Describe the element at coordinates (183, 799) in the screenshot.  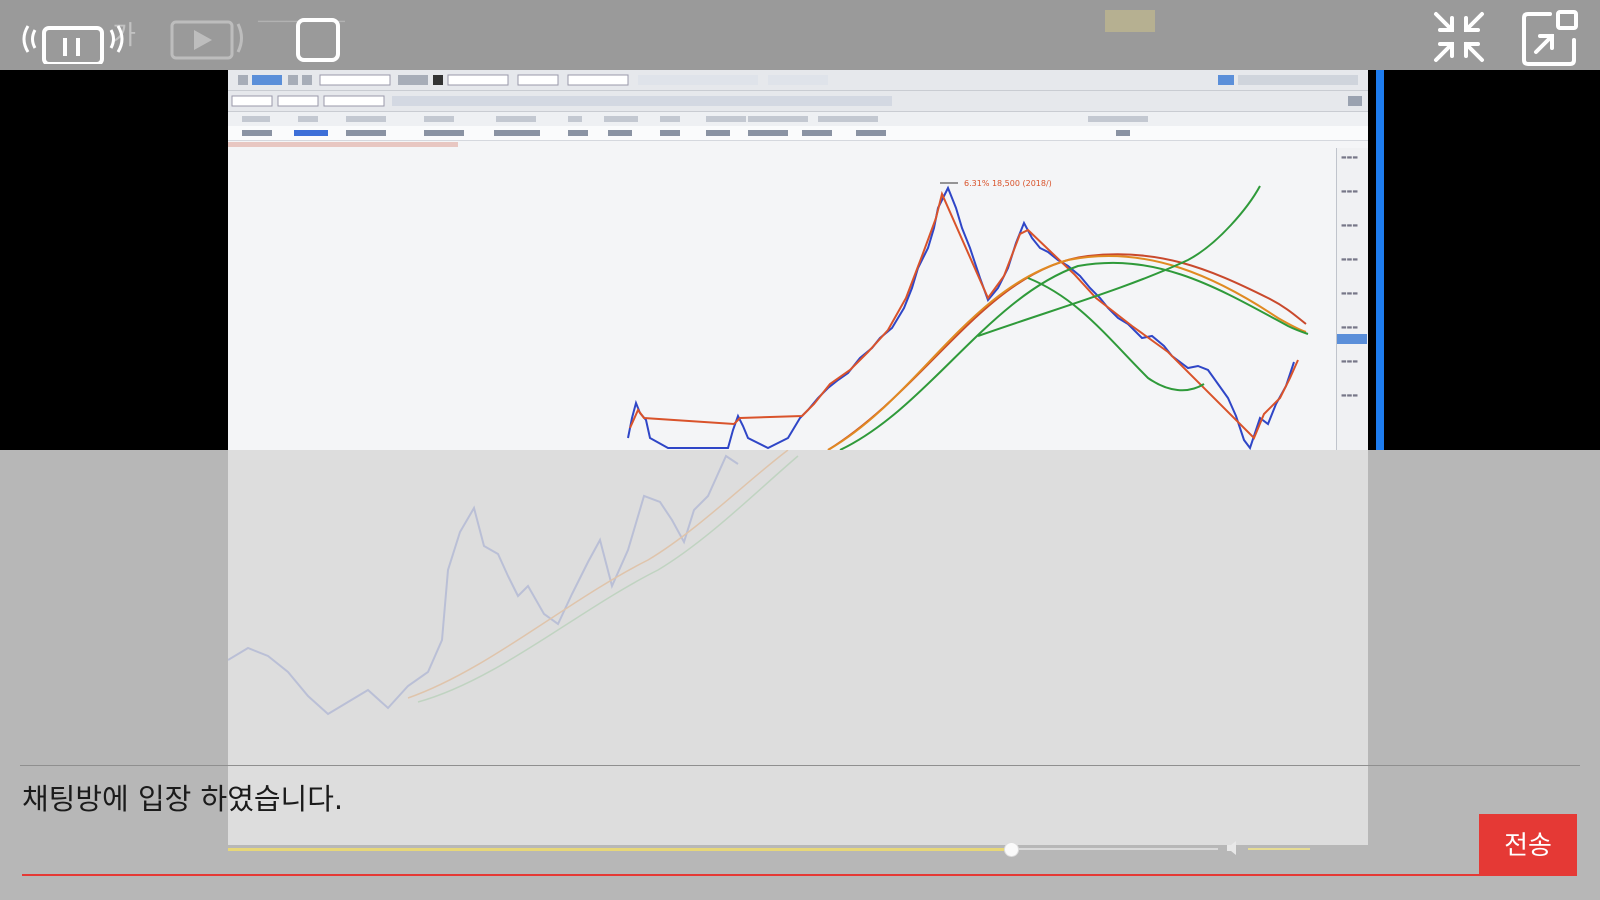
I see `chat-system-message: 채팅방에 입장 하였습니다.` at that location.